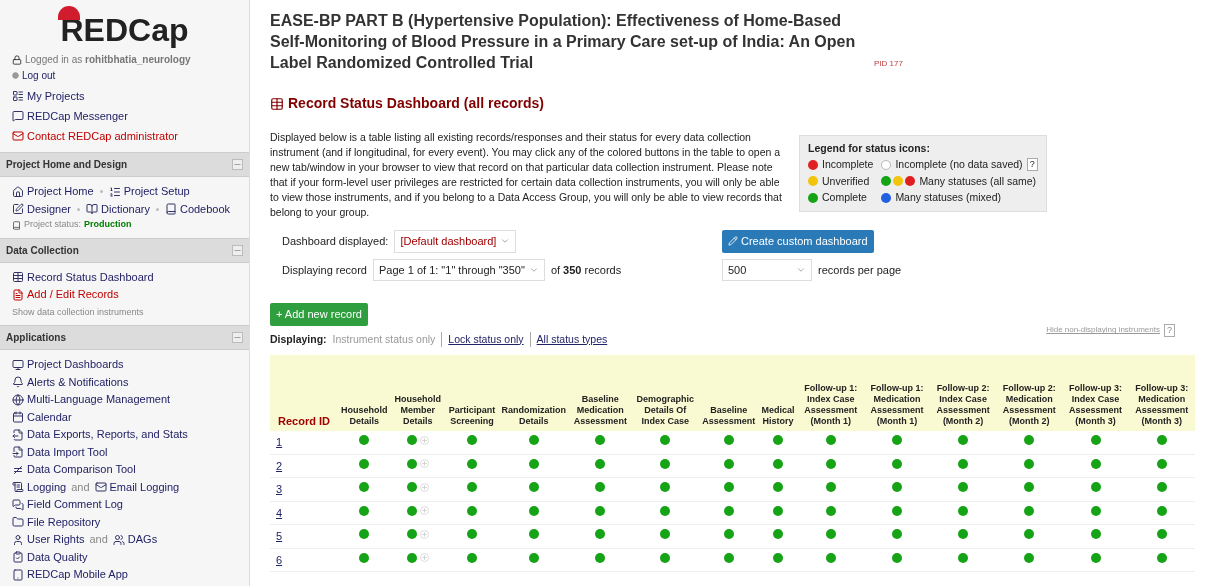 The image size is (1205, 586). I want to click on bullet-icon, so click(15, 75).